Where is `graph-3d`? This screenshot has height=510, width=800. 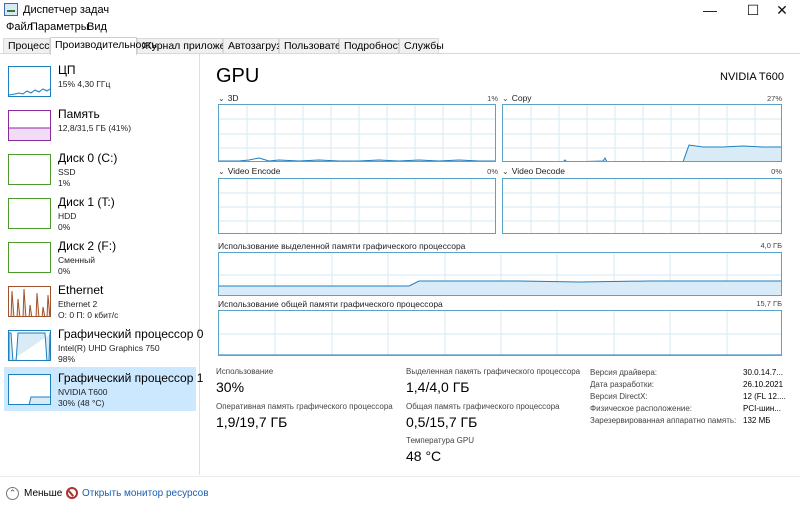
graph-3d is located at coordinates (357, 133).